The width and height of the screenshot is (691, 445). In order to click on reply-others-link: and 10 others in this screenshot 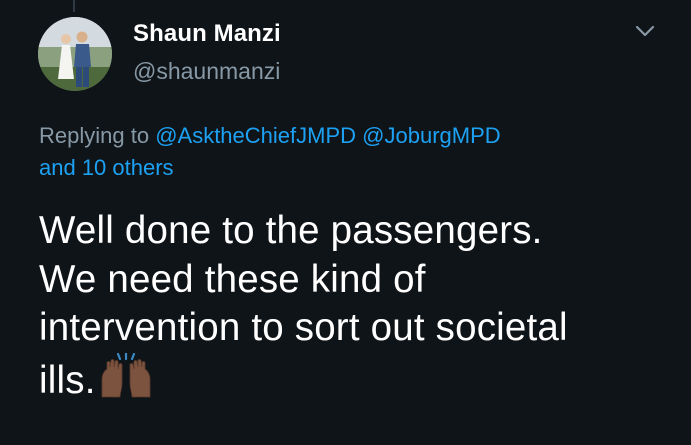, I will do `click(106, 167)`.